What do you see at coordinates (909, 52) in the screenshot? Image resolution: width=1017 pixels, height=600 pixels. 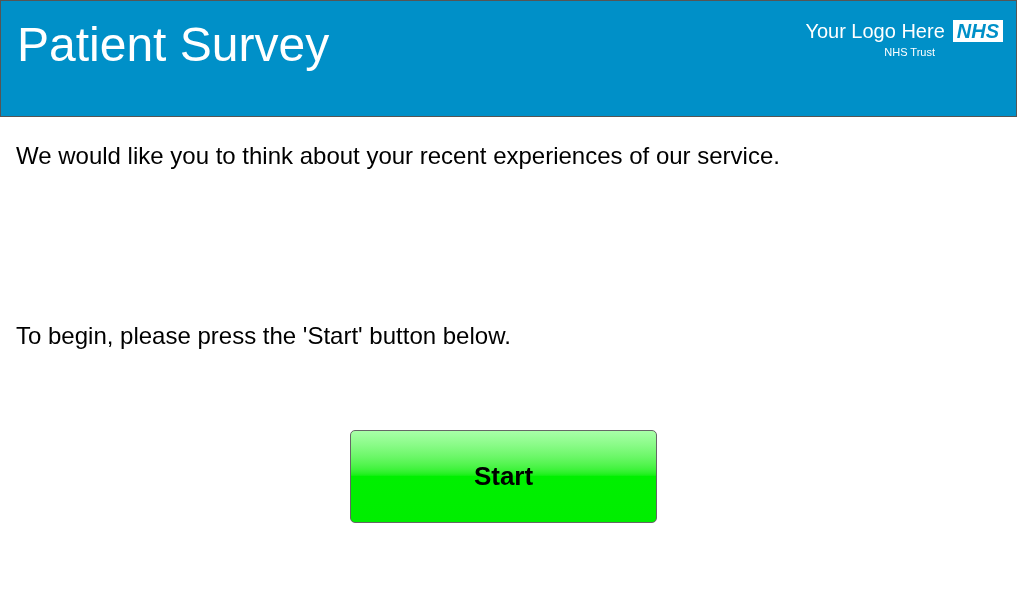 I see `logo-subtitle: NHS Trust` at bounding box center [909, 52].